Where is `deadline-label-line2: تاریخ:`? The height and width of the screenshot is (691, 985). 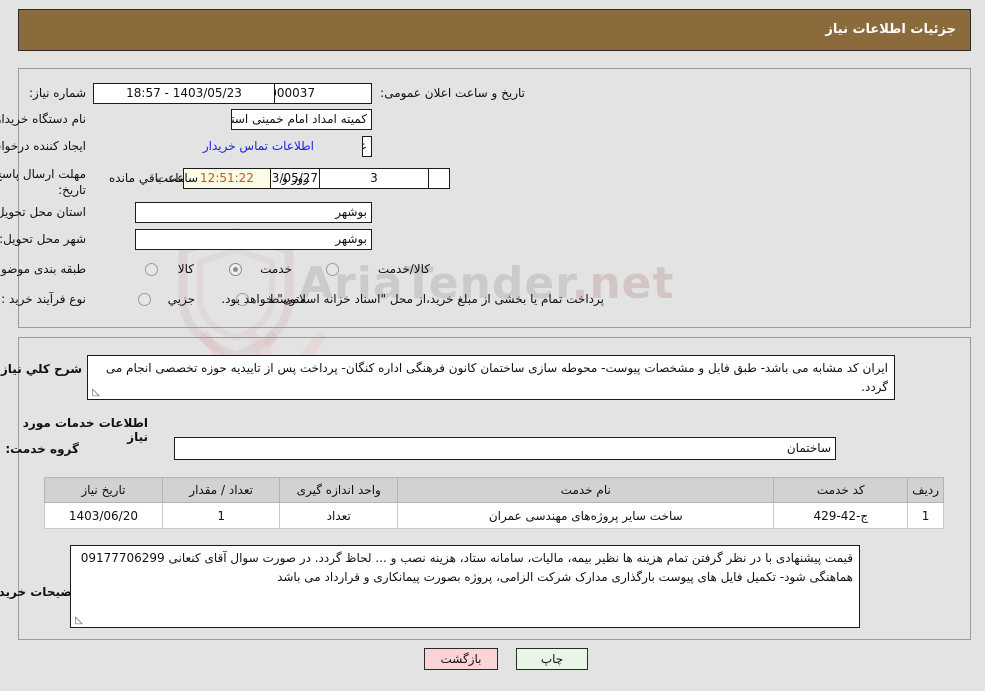 deadline-label-line2: تاریخ: is located at coordinates (73, 190).